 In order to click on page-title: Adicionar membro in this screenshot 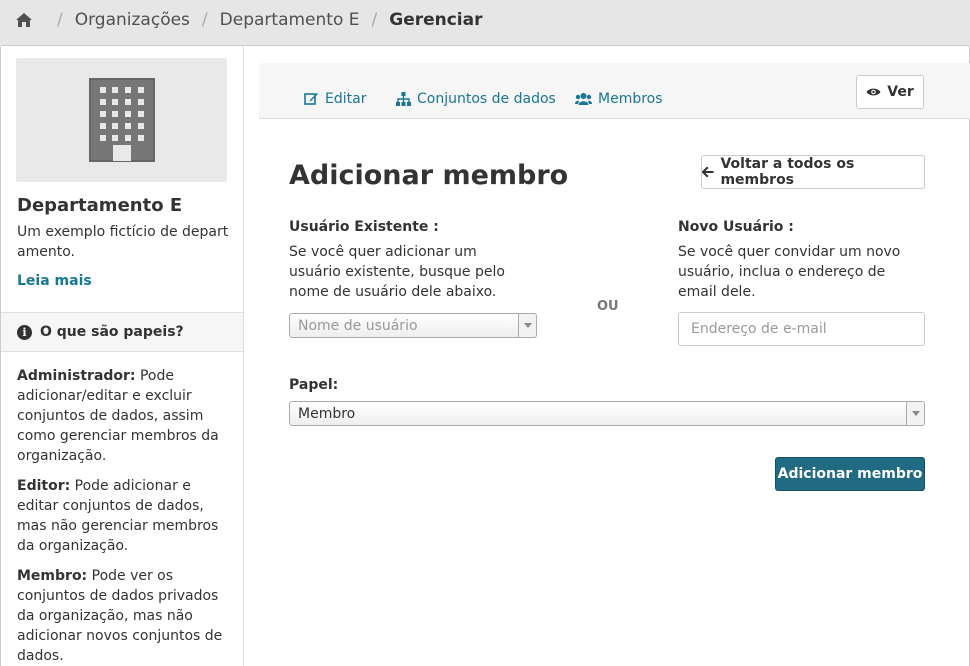, I will do `click(429, 175)`.